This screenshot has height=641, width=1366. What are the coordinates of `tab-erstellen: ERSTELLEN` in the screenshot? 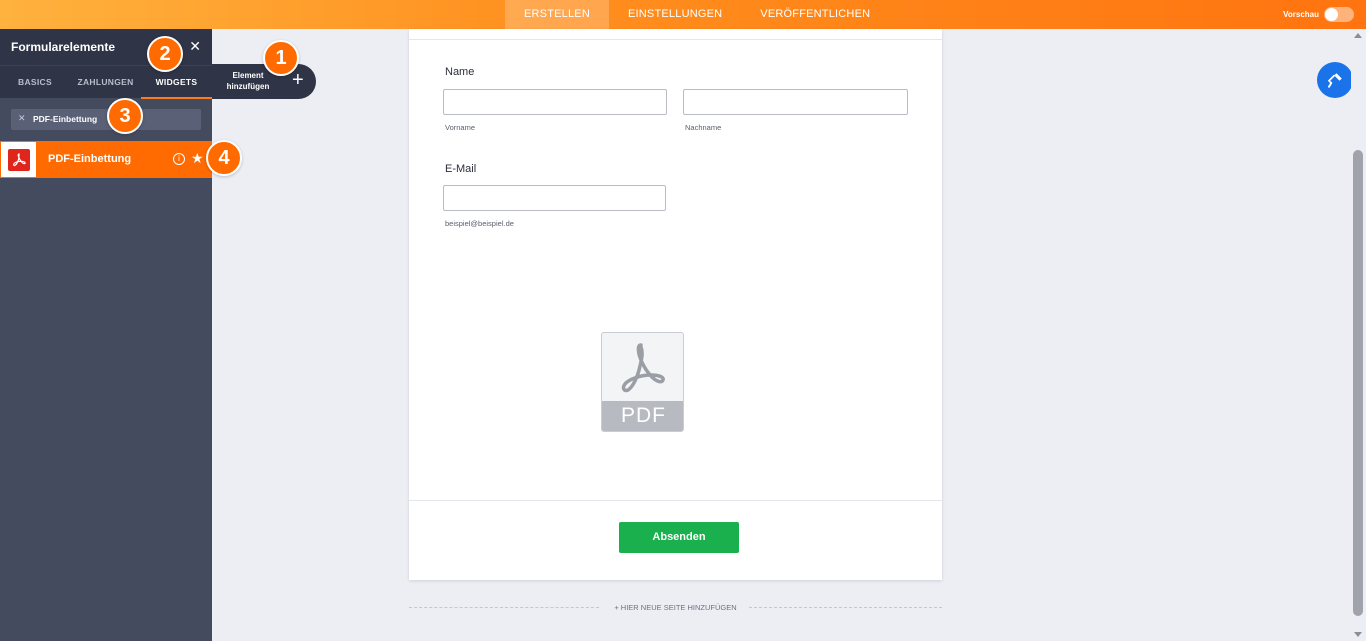 It's located at (557, 14).